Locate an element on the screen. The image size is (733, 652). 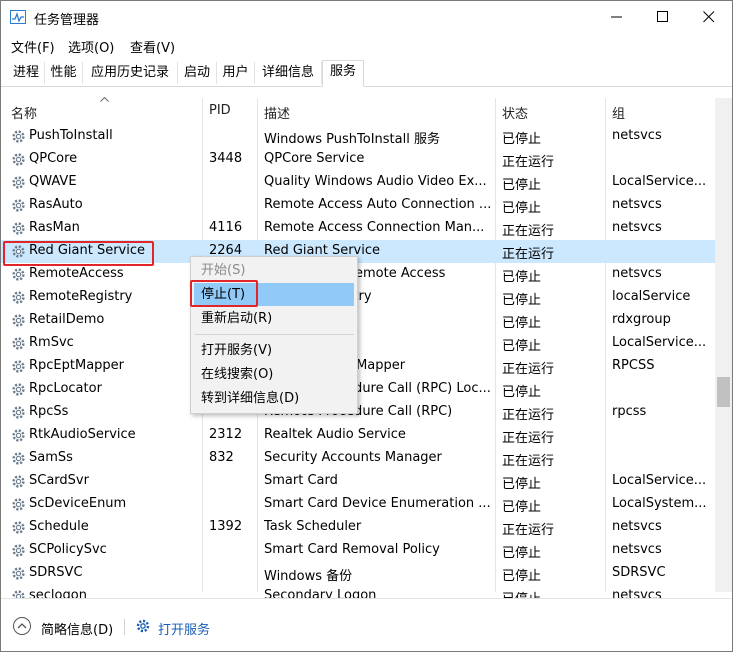
column-status: 状态 is located at coordinates (515, 112).